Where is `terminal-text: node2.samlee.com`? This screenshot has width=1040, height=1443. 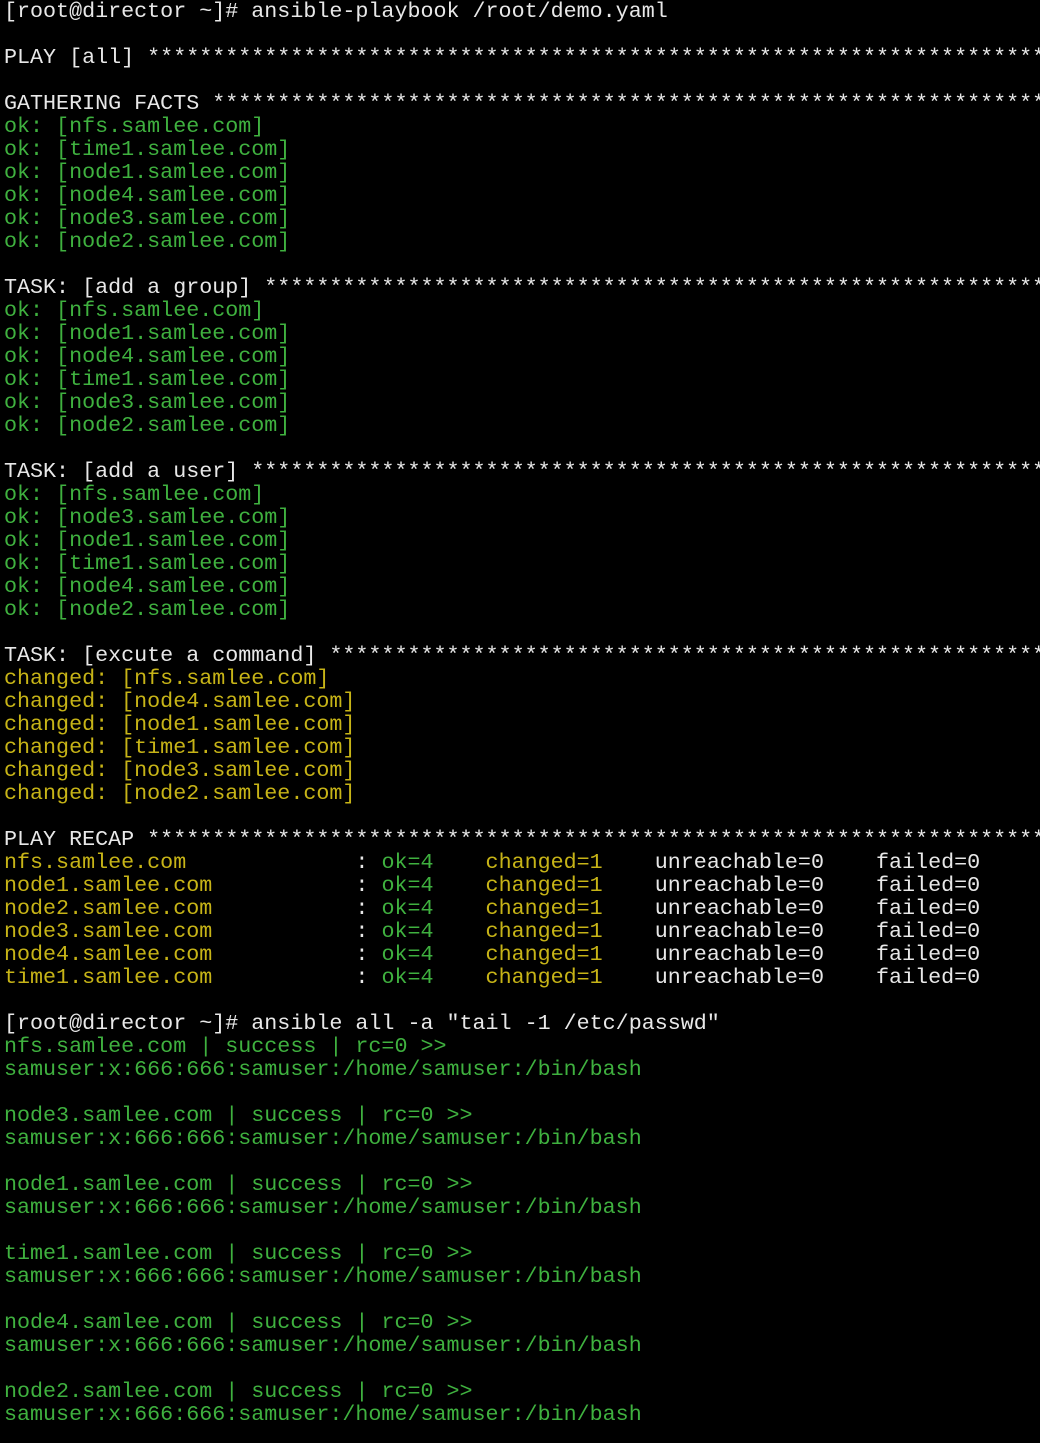
terminal-text: node2.samlee.com is located at coordinates (173, 908).